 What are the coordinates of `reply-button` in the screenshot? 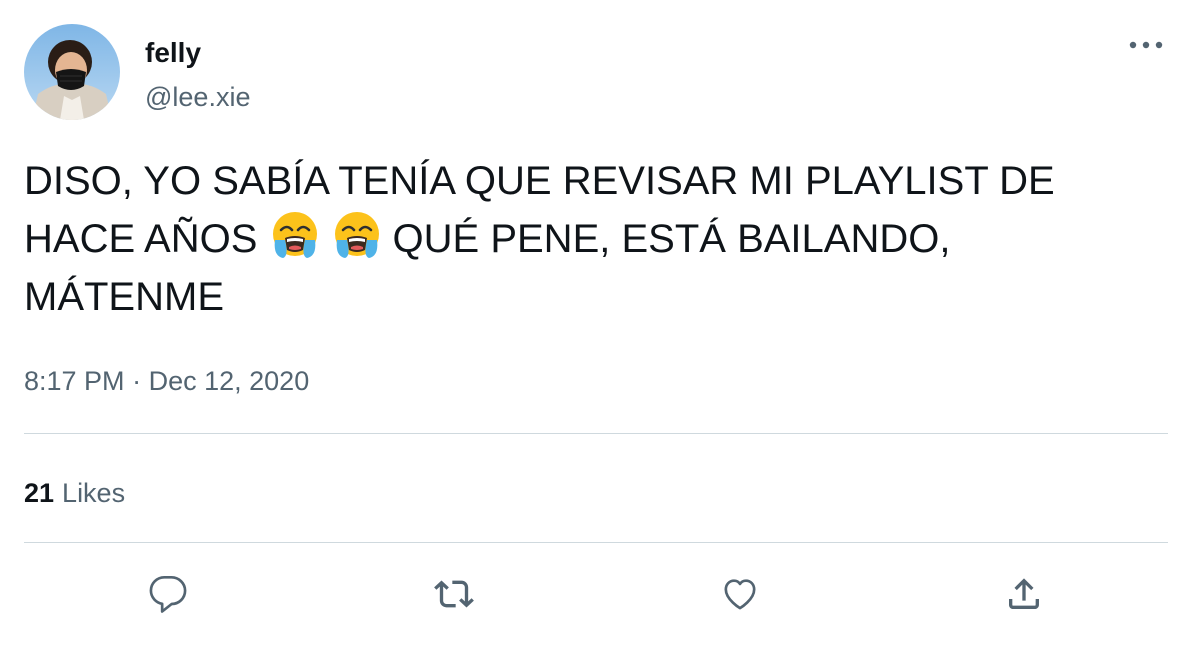 It's located at (168, 594).